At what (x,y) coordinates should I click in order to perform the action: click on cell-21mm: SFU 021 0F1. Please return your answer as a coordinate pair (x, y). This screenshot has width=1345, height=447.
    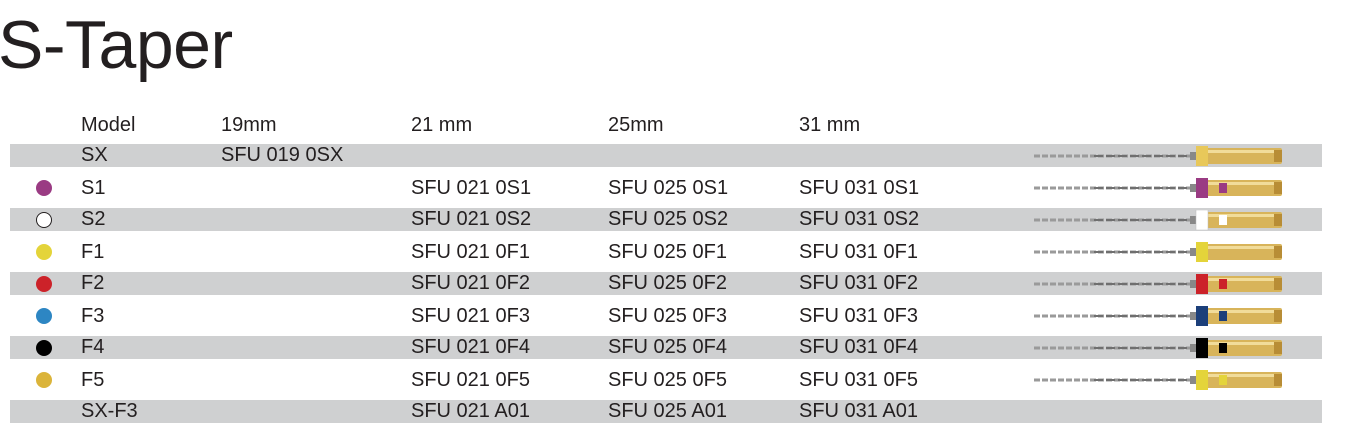
    Looking at the image, I should click on (470, 251).